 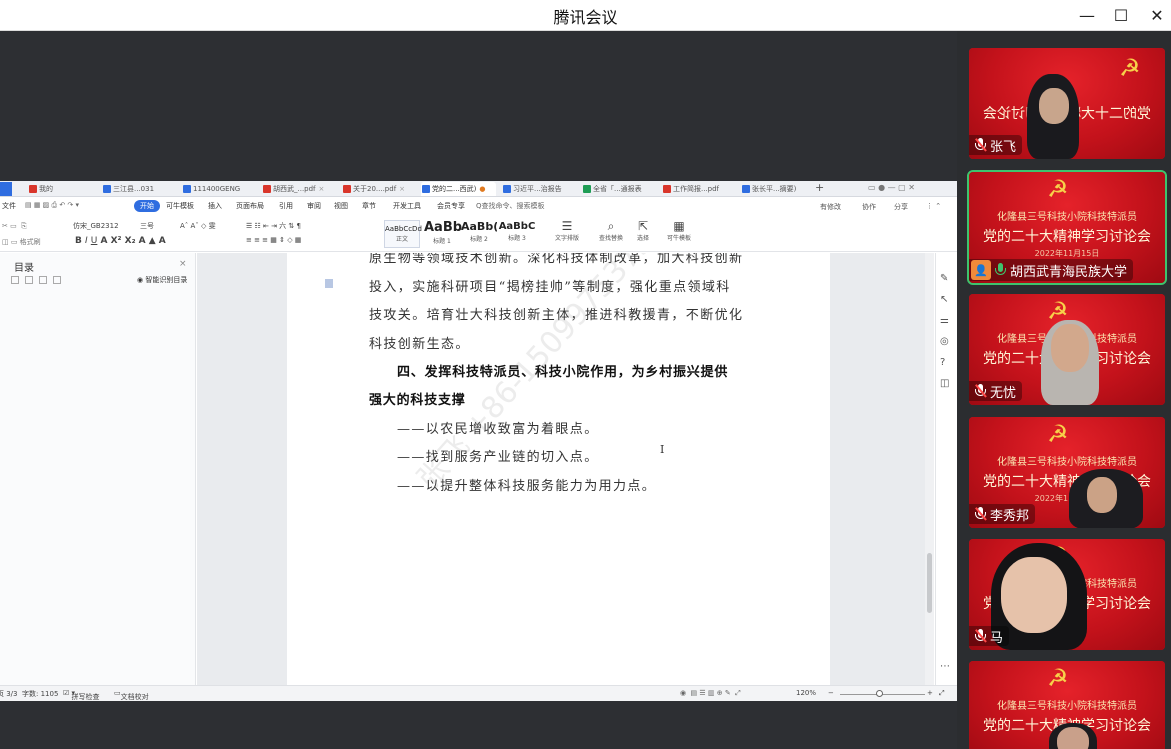 What do you see at coordinates (698, 189) in the screenshot?
I see `doc-tab: 工作简报...pdf` at bounding box center [698, 189].